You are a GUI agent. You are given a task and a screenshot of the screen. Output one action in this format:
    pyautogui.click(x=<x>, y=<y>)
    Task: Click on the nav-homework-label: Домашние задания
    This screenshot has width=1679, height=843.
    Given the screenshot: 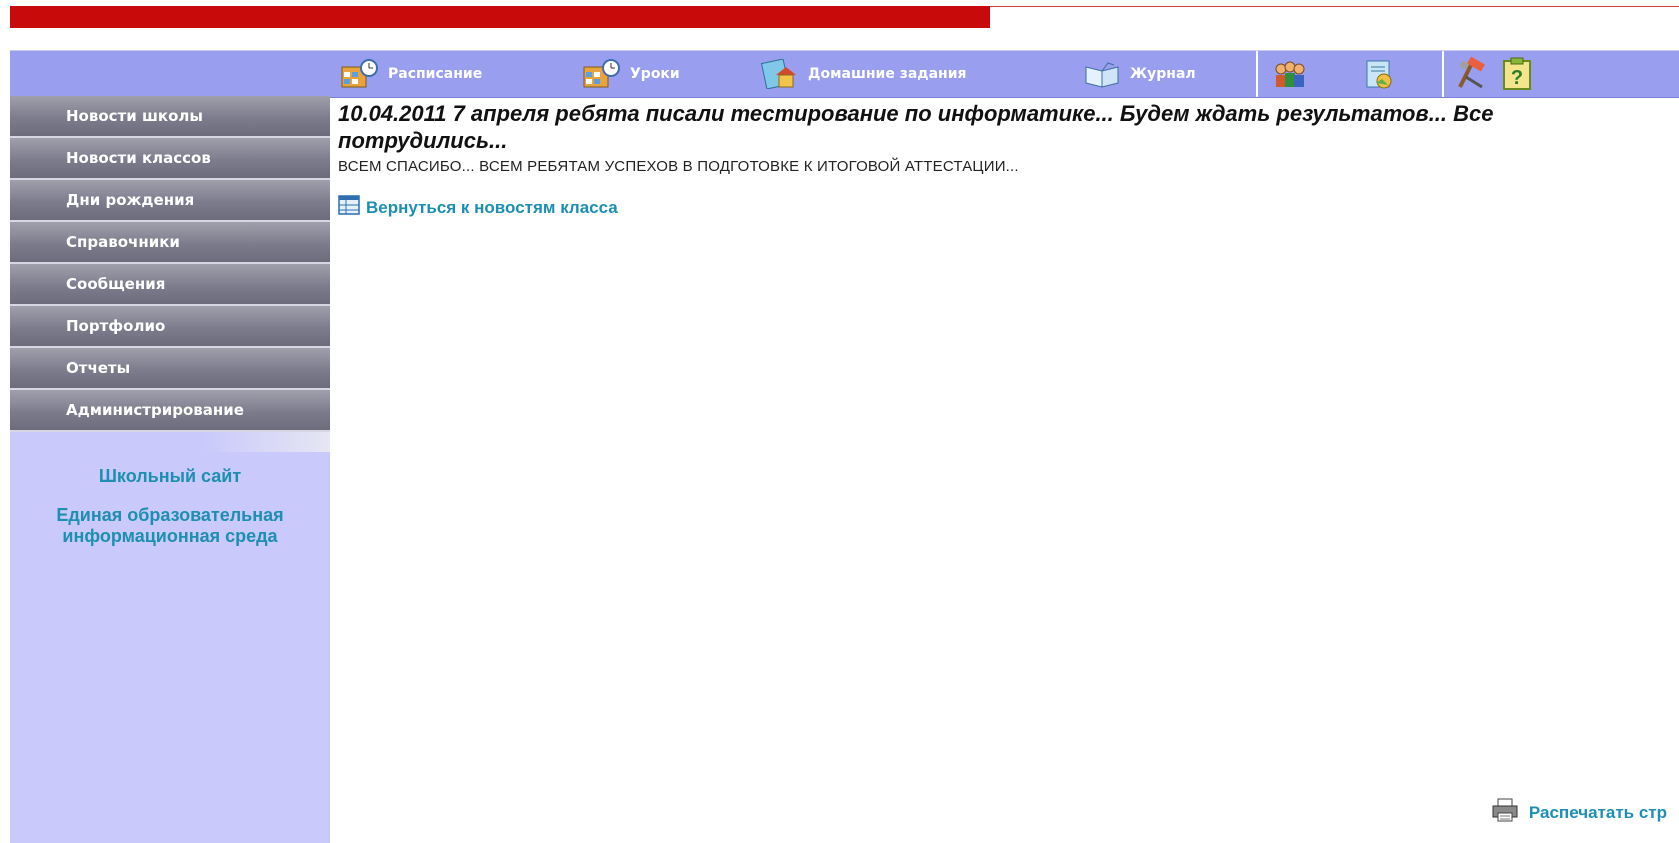 What is the action you would take?
    pyautogui.click(x=887, y=74)
    